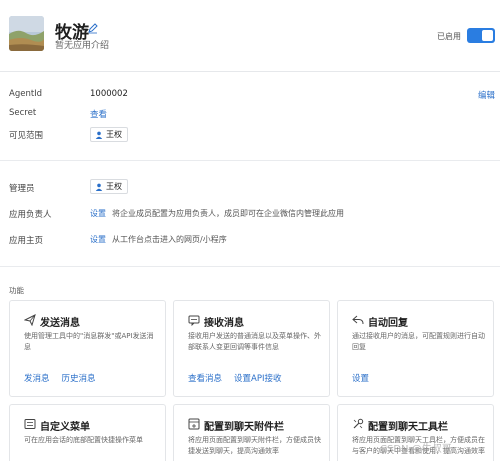 Image resolution: width=500 pixels, height=461 pixels. What do you see at coordinates (30, 215) in the screenshot?
I see `owner-label: 应用负责人` at bounding box center [30, 215].